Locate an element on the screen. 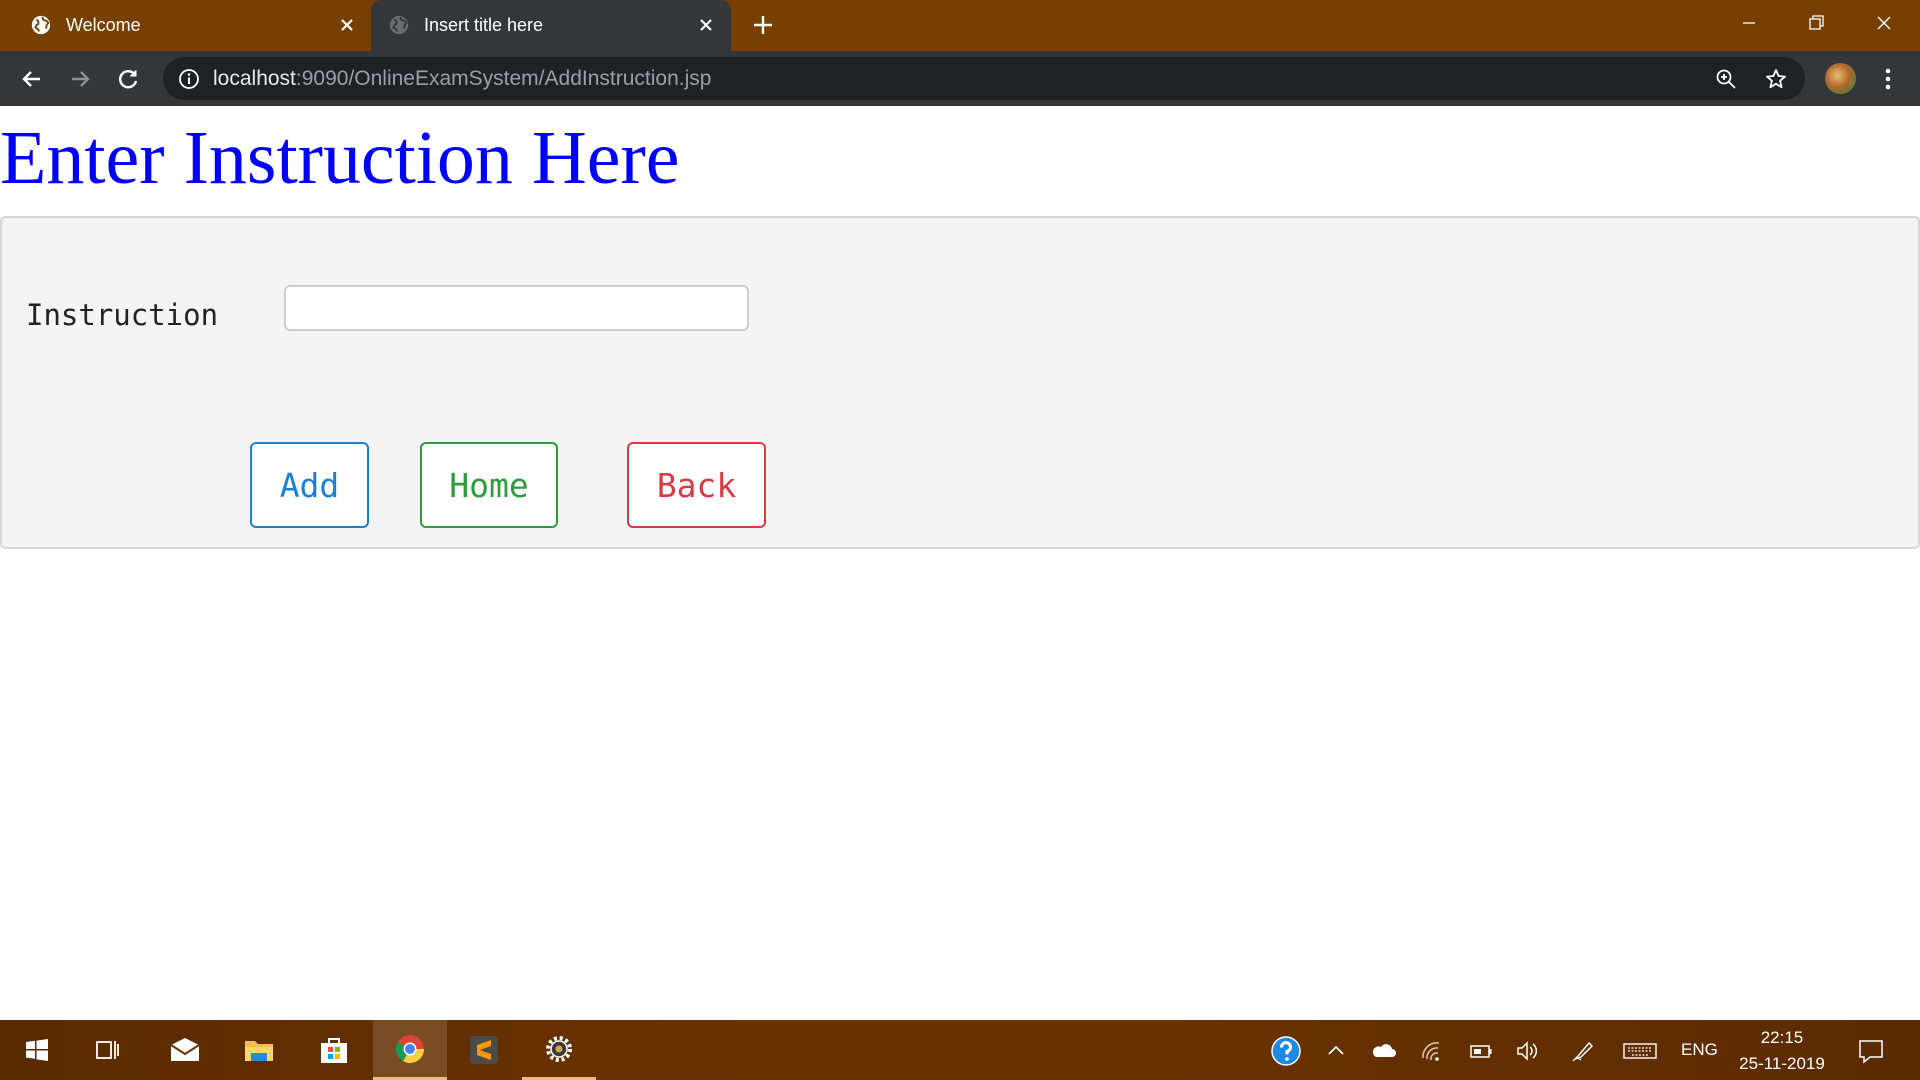 The width and height of the screenshot is (1920, 1080). tab-title: Insert title here is located at coordinates (484, 25).